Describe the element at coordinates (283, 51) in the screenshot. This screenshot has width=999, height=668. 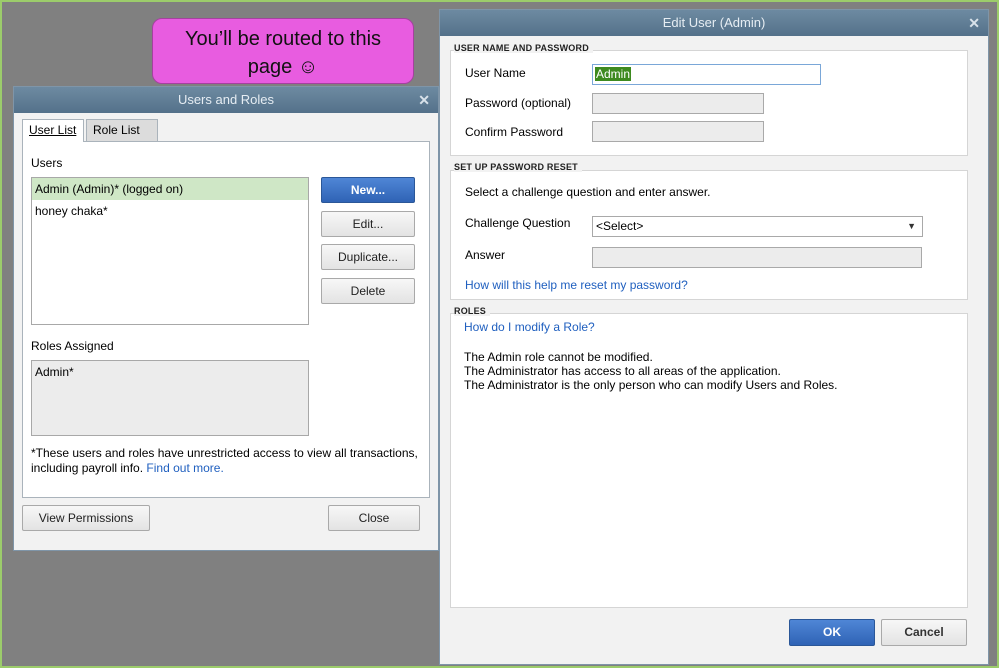
I see `callout-annotation: You’ll be routed to this page ☺` at that location.